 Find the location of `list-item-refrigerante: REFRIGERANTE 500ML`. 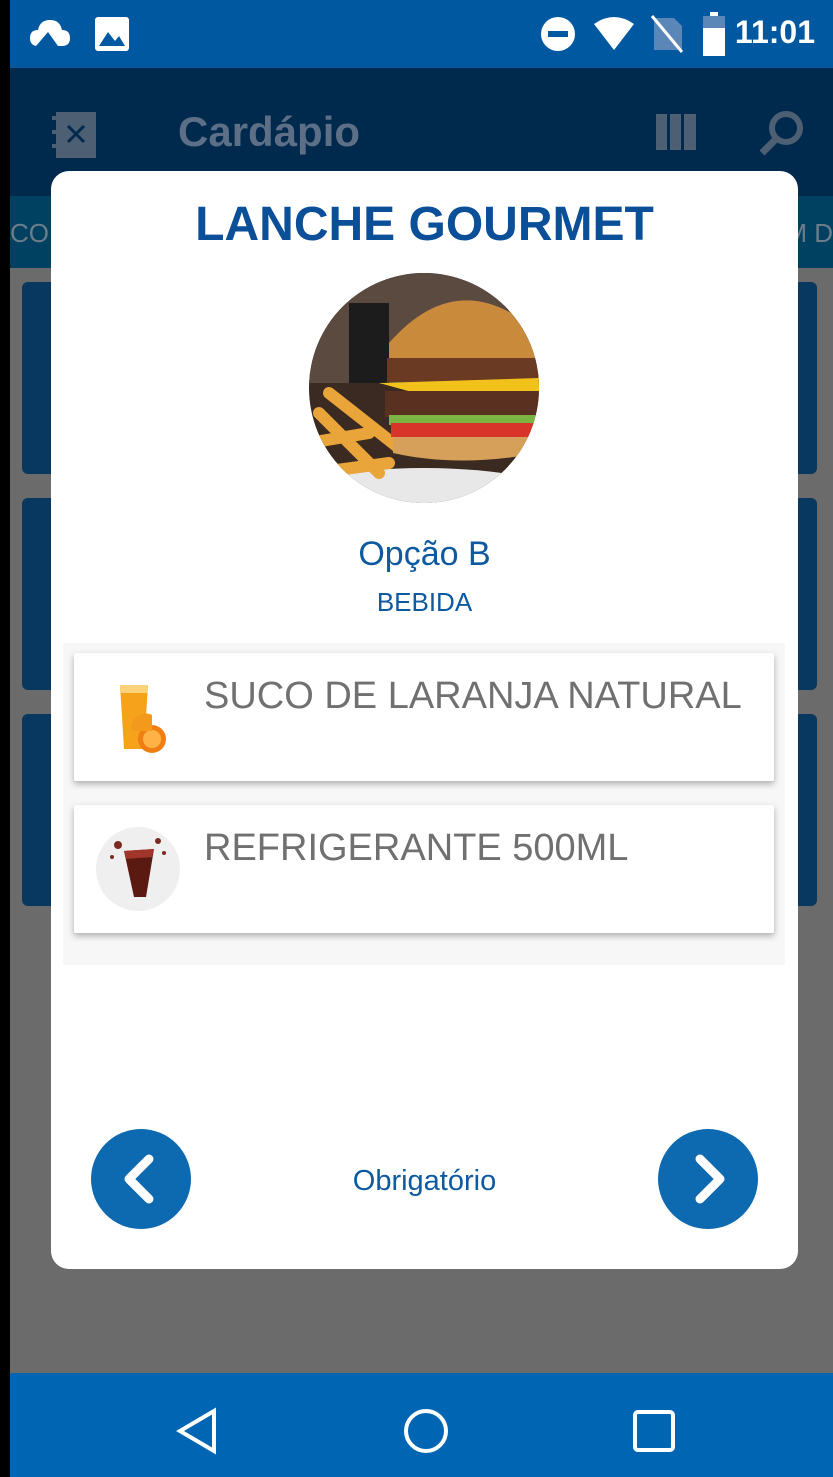

list-item-refrigerante: REFRIGERANTE 500ML is located at coordinates (424, 869).